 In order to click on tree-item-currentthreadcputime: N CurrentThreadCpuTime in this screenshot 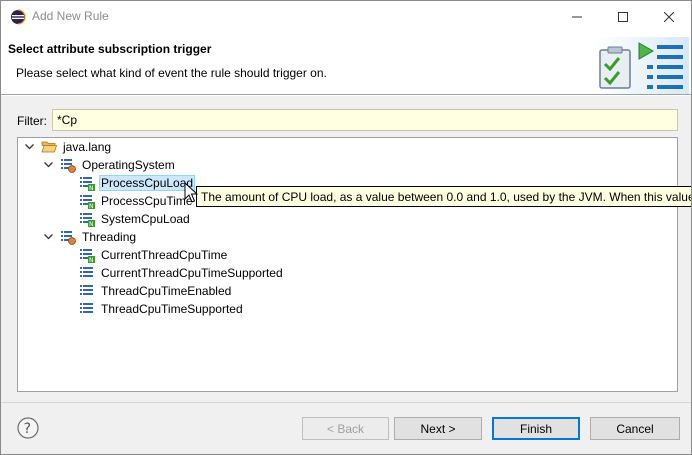, I will do `click(154, 255)`.